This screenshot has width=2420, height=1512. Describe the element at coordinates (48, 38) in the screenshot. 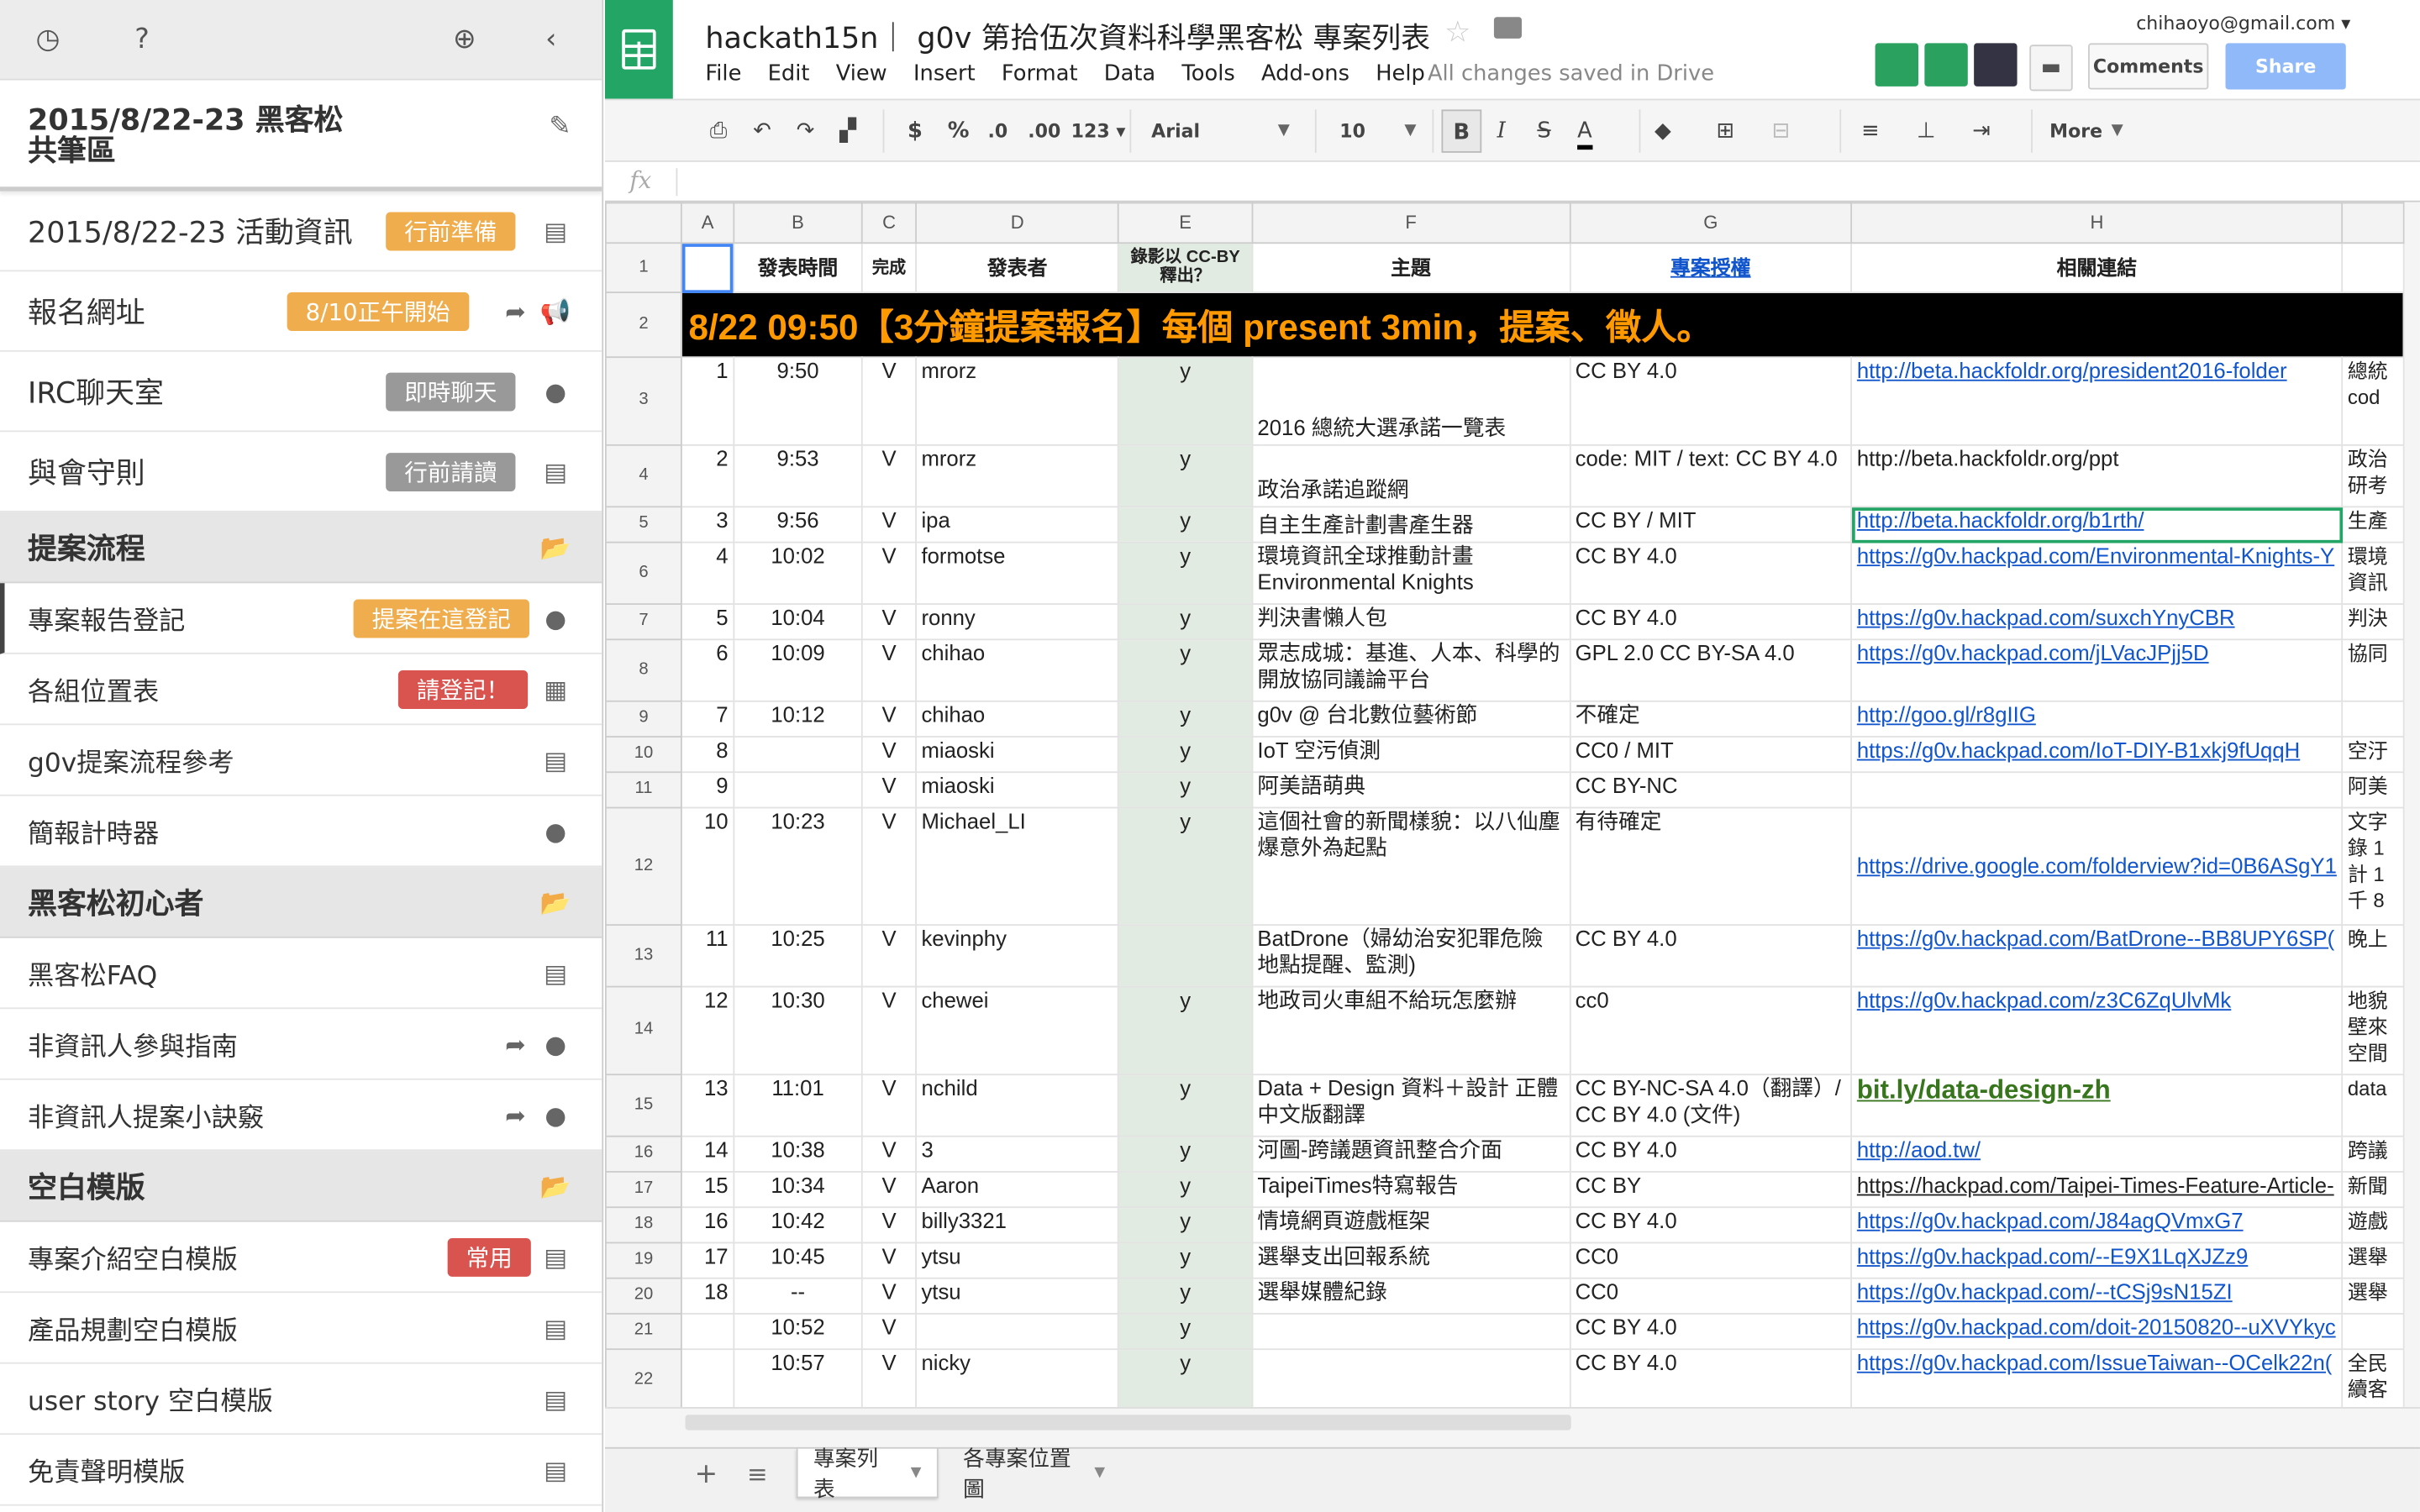

I see `clock-icon: ◷` at that location.